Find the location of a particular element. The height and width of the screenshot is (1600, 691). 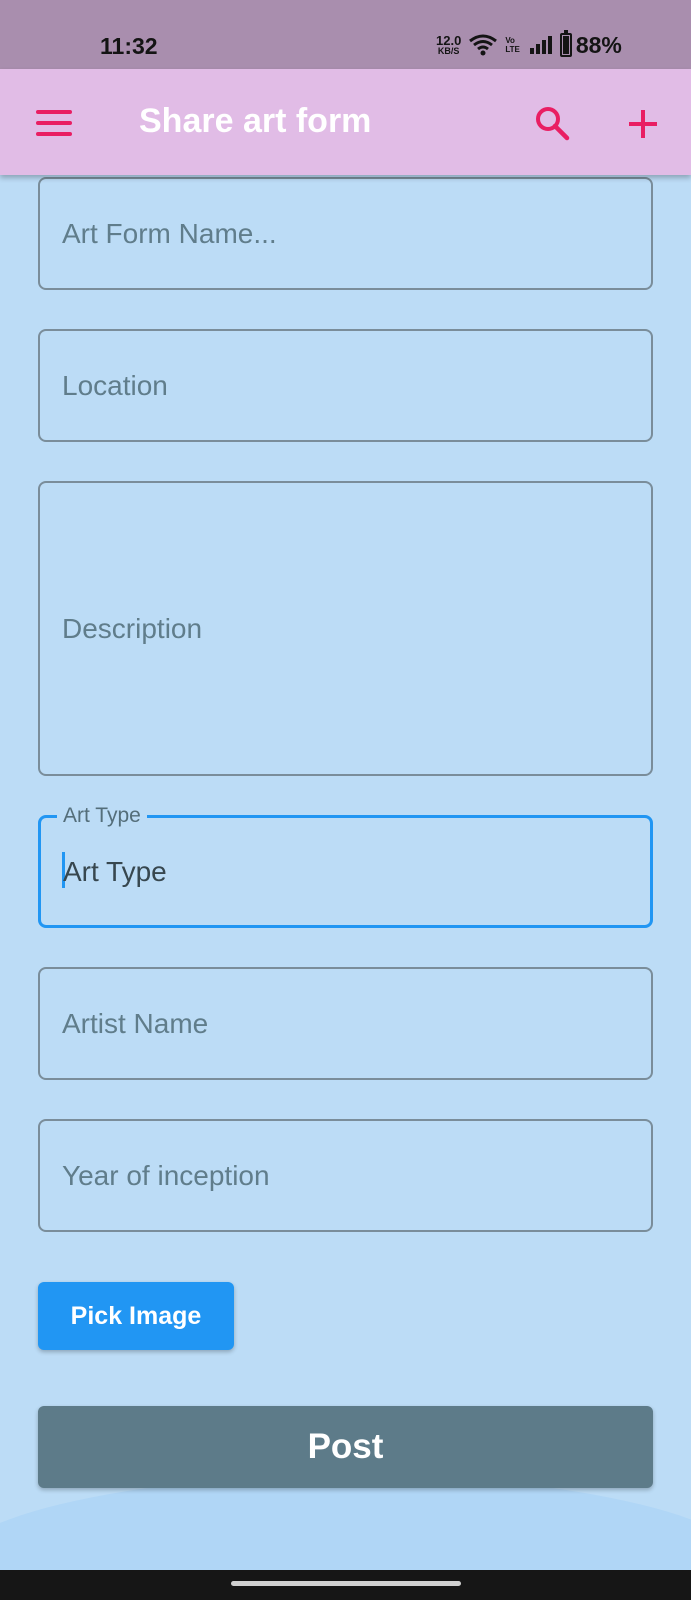

battery-icon is located at coordinates (565, 43).